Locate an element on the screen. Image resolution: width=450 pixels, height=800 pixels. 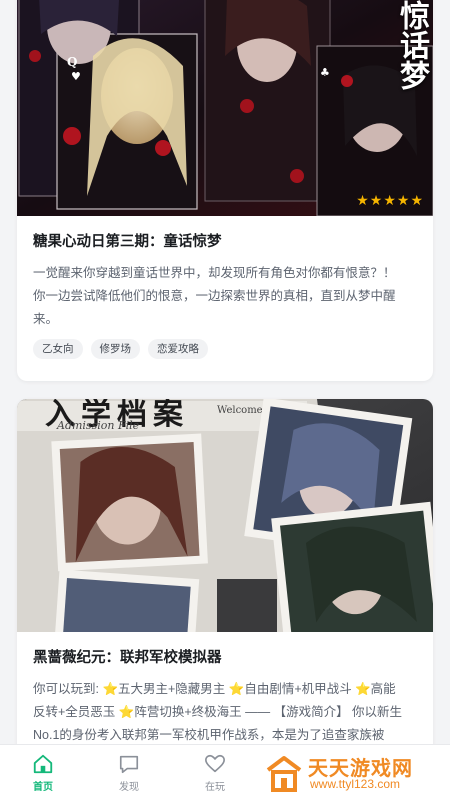
description-line: 你一边尝试降低他们的恨意，一边探索世界的真相，直到从梦中醒 is located at coordinates (214, 296).